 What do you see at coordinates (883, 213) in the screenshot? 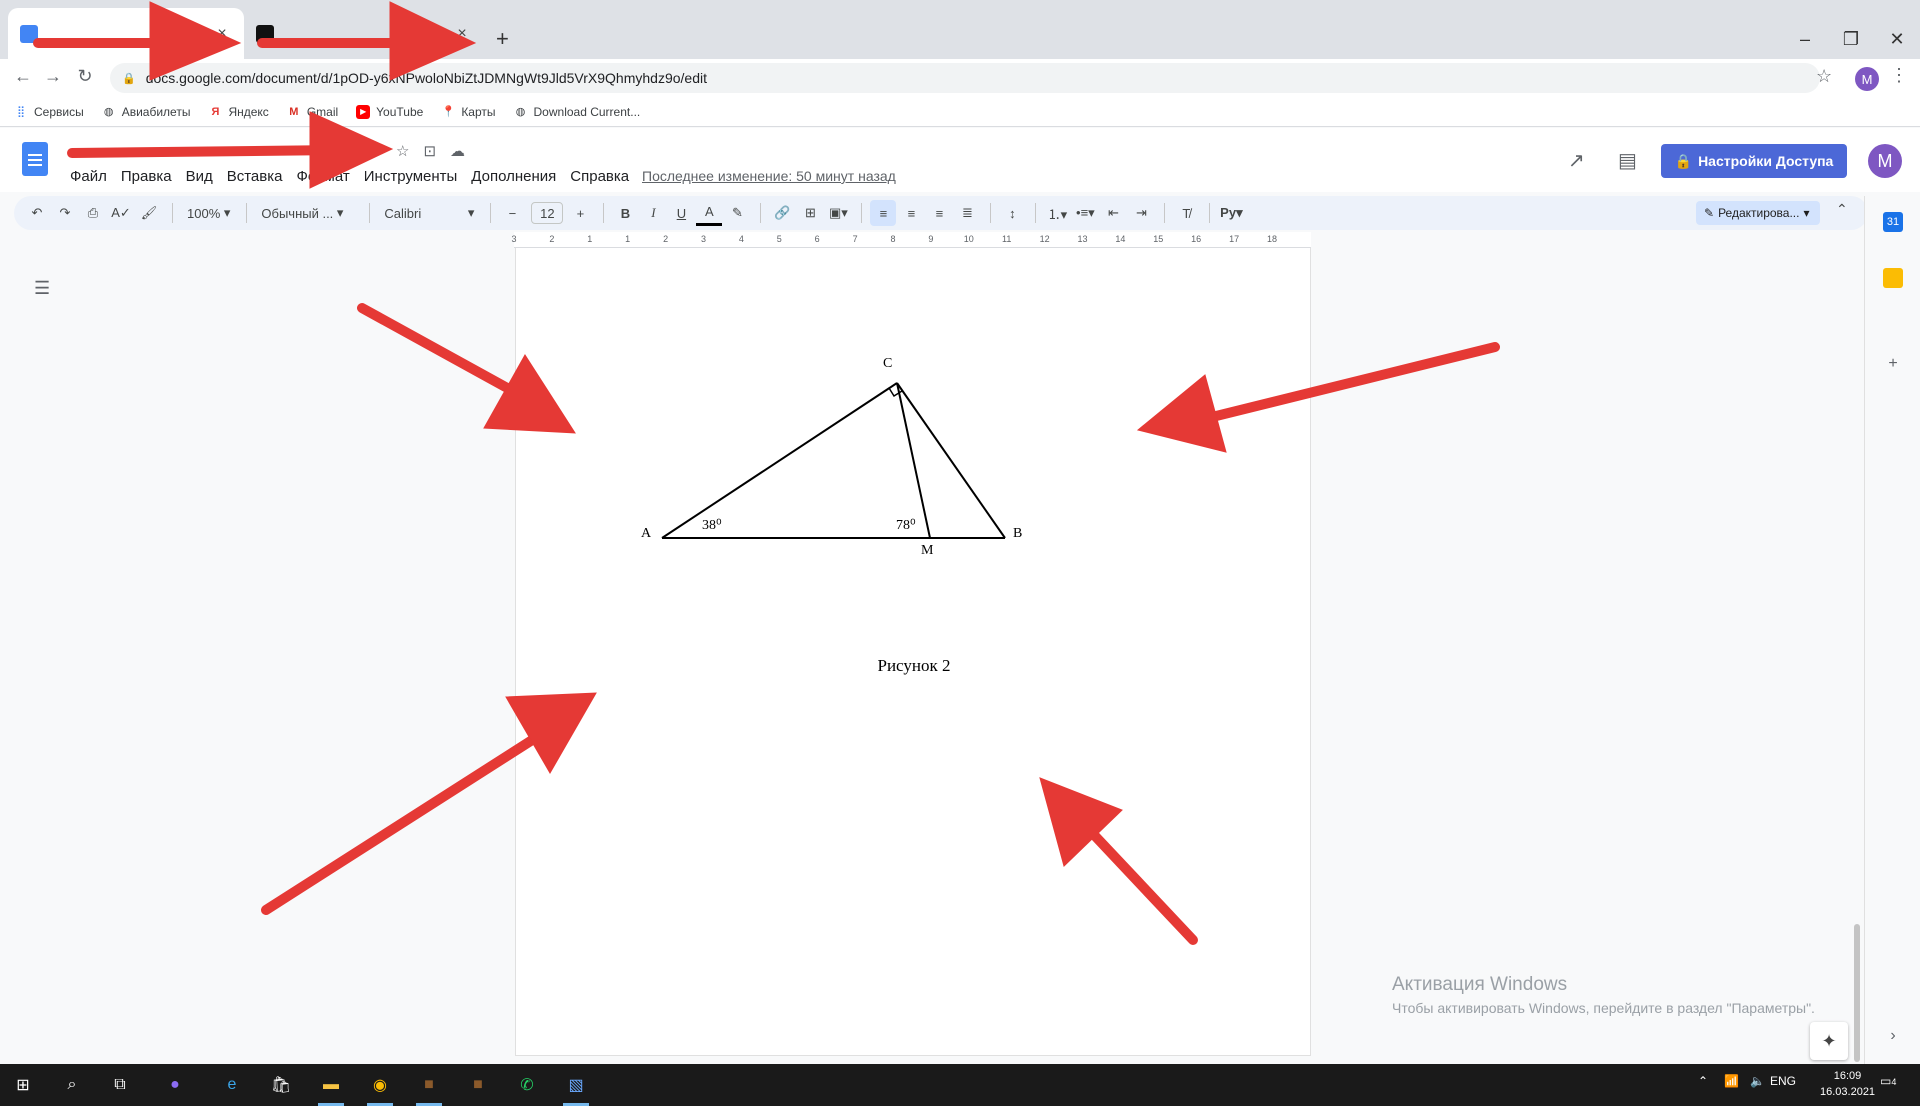
I see `align-left-icon: ≡` at bounding box center [883, 213].